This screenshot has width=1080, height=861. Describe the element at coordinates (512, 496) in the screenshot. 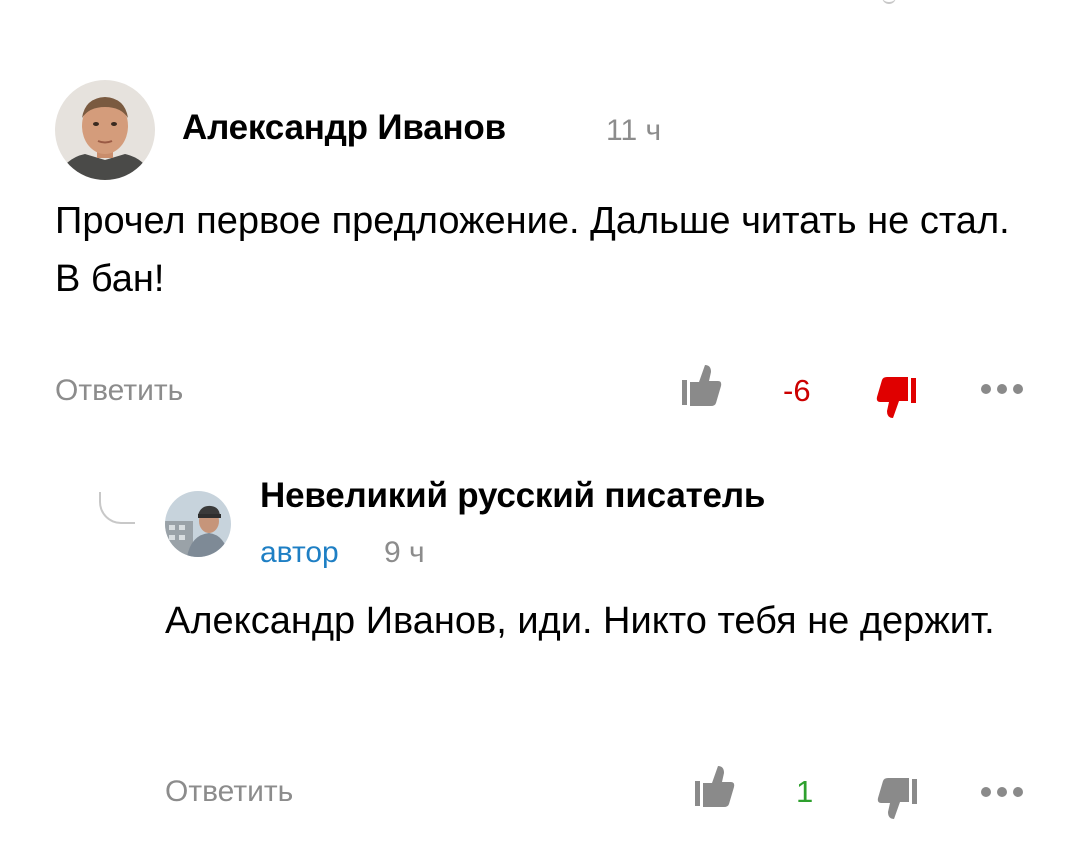

I see `author-name: Невеликий русский писатель` at that location.